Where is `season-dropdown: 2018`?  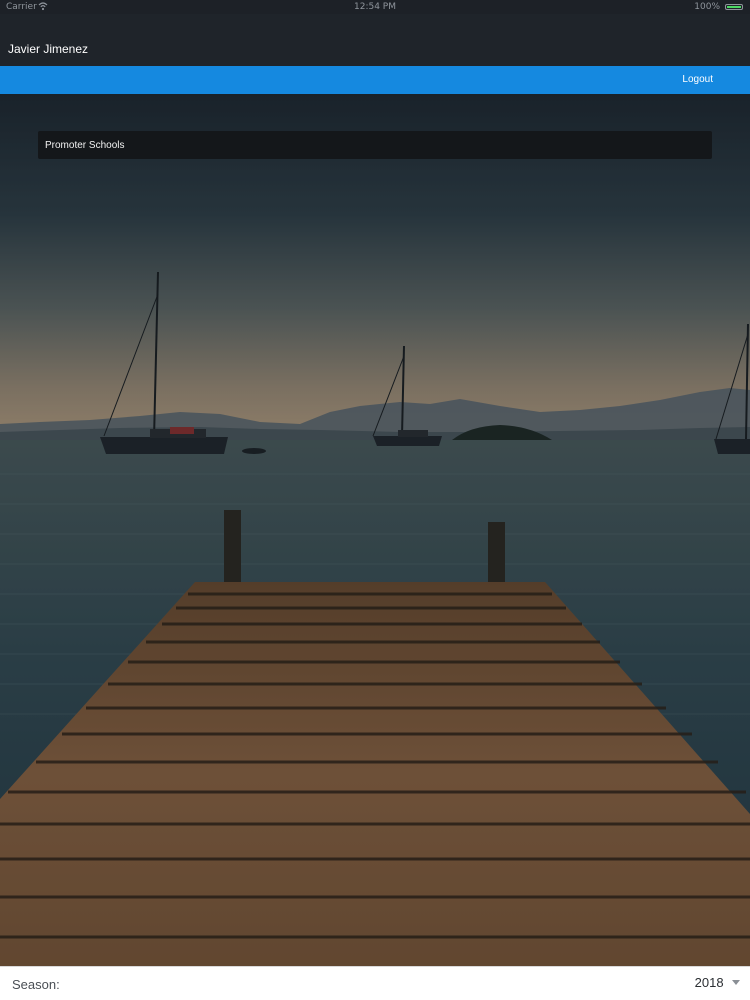 season-dropdown: 2018 is located at coordinates (717, 984).